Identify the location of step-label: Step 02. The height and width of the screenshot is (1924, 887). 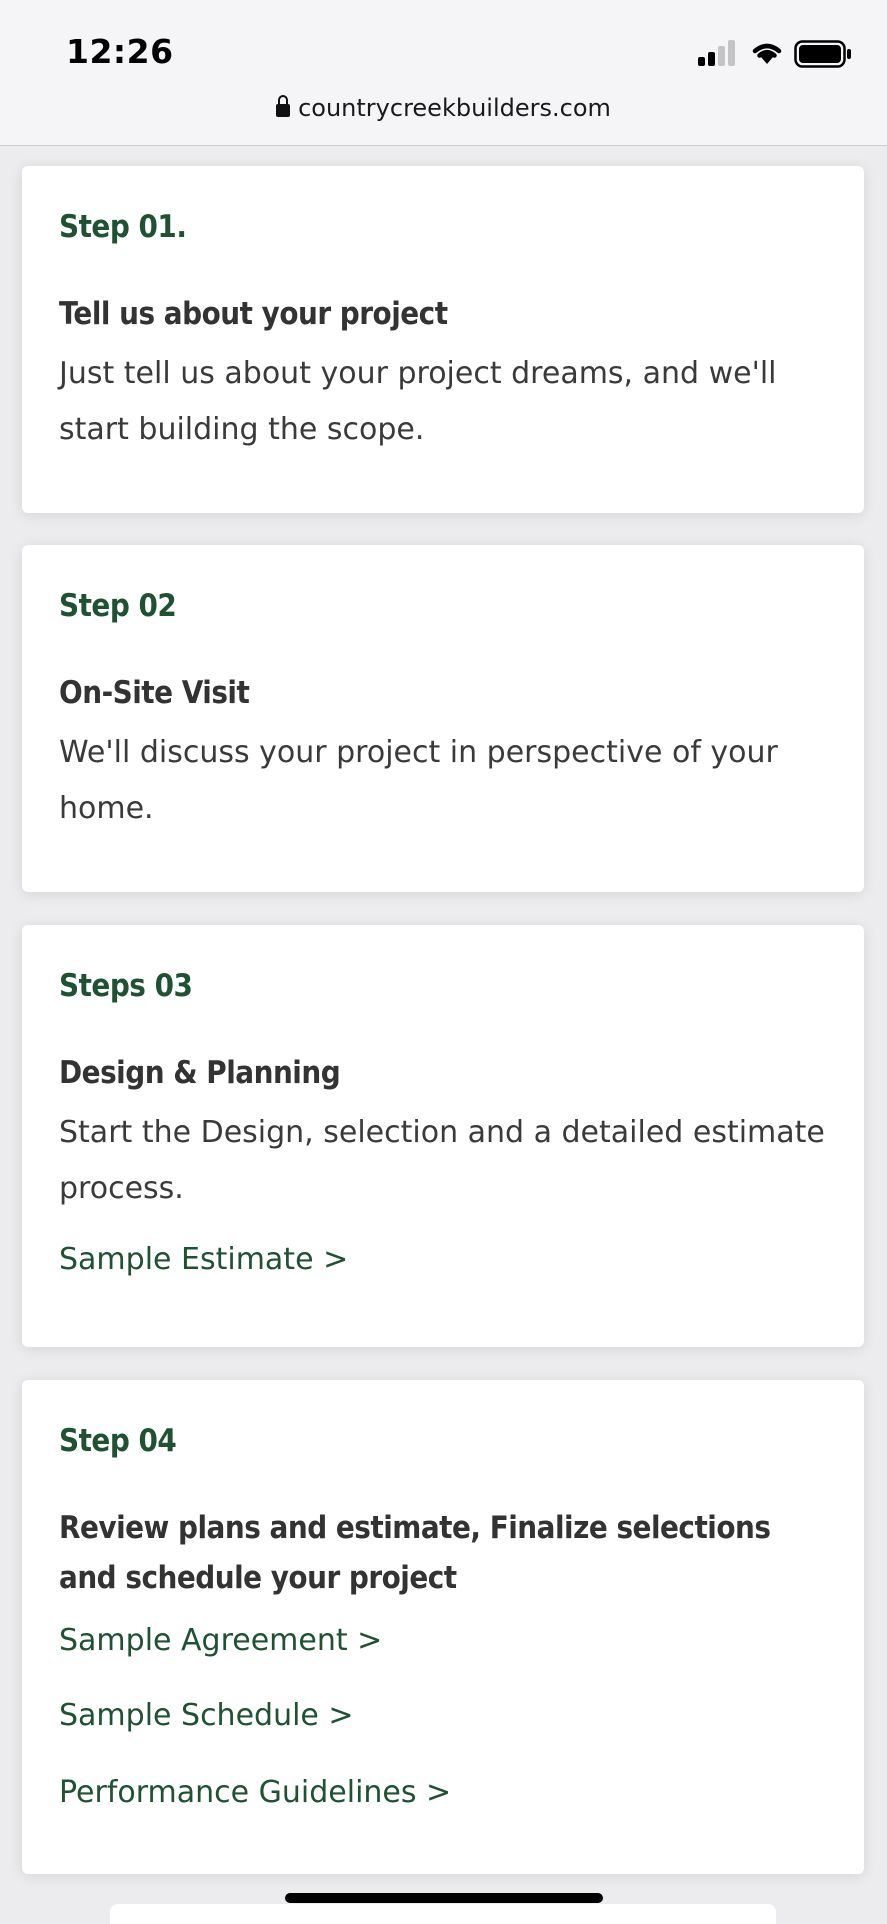
(118, 606).